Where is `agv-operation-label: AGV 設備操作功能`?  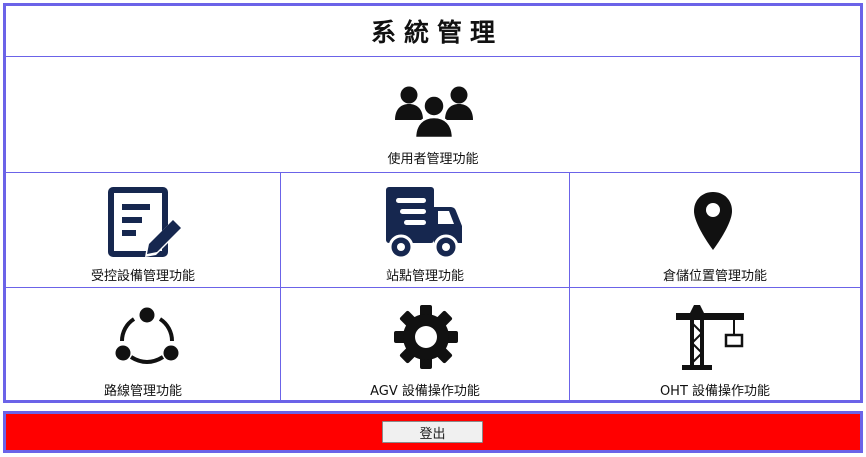 agv-operation-label: AGV 設備操作功能 is located at coordinates (425, 391).